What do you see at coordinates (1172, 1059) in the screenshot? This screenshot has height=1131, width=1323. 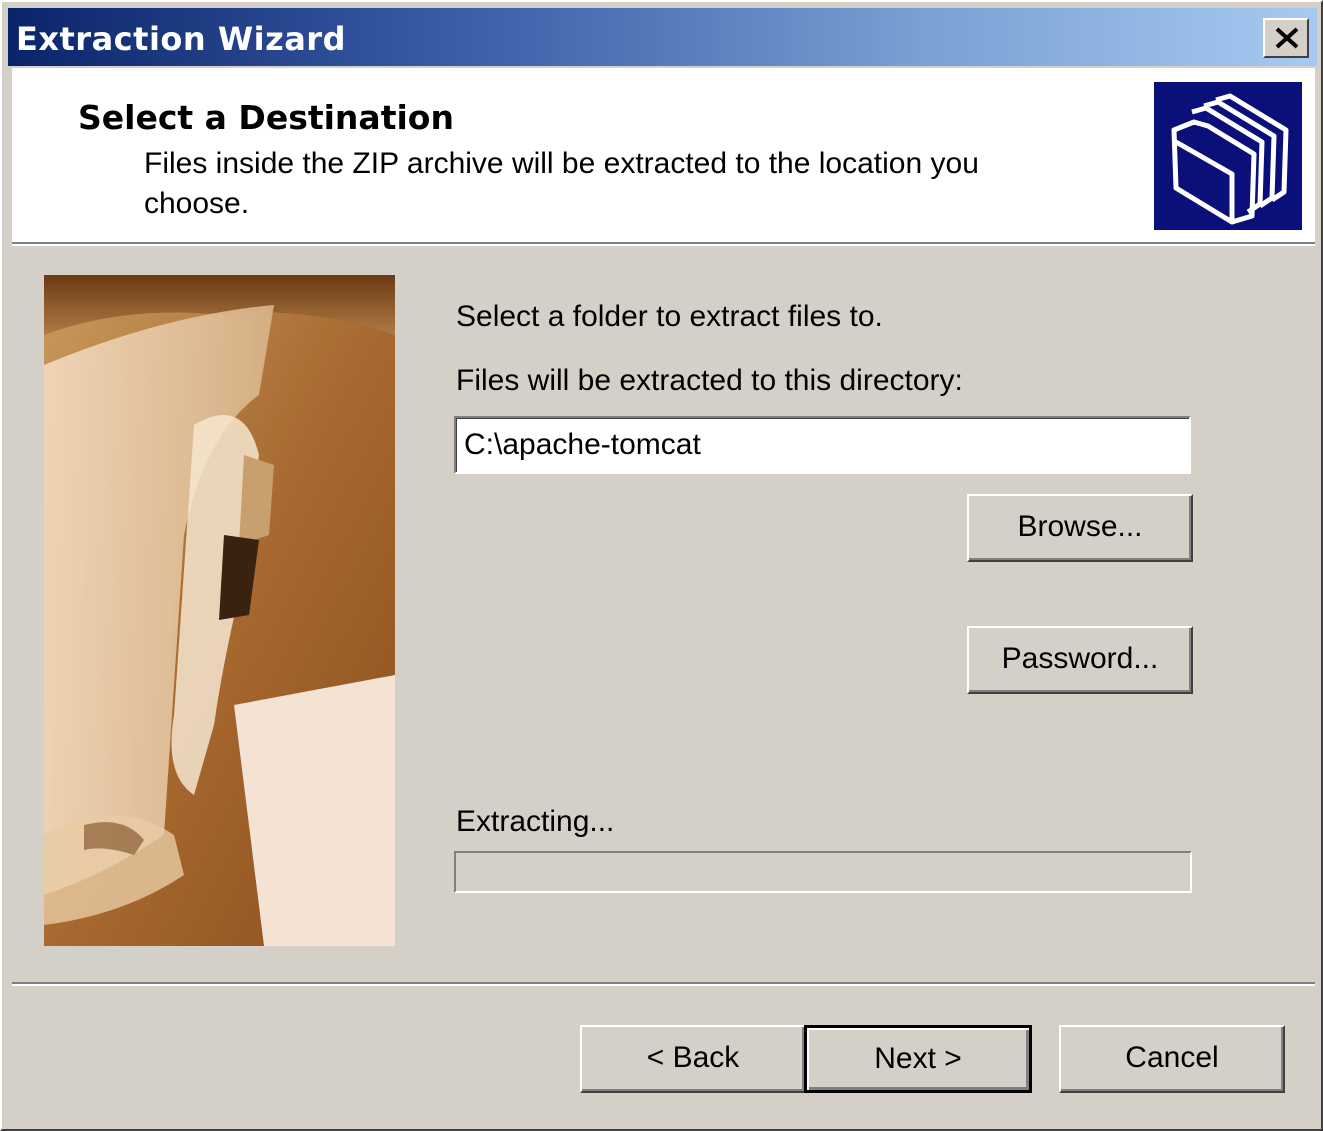 I see `cancel-button: Cancel` at bounding box center [1172, 1059].